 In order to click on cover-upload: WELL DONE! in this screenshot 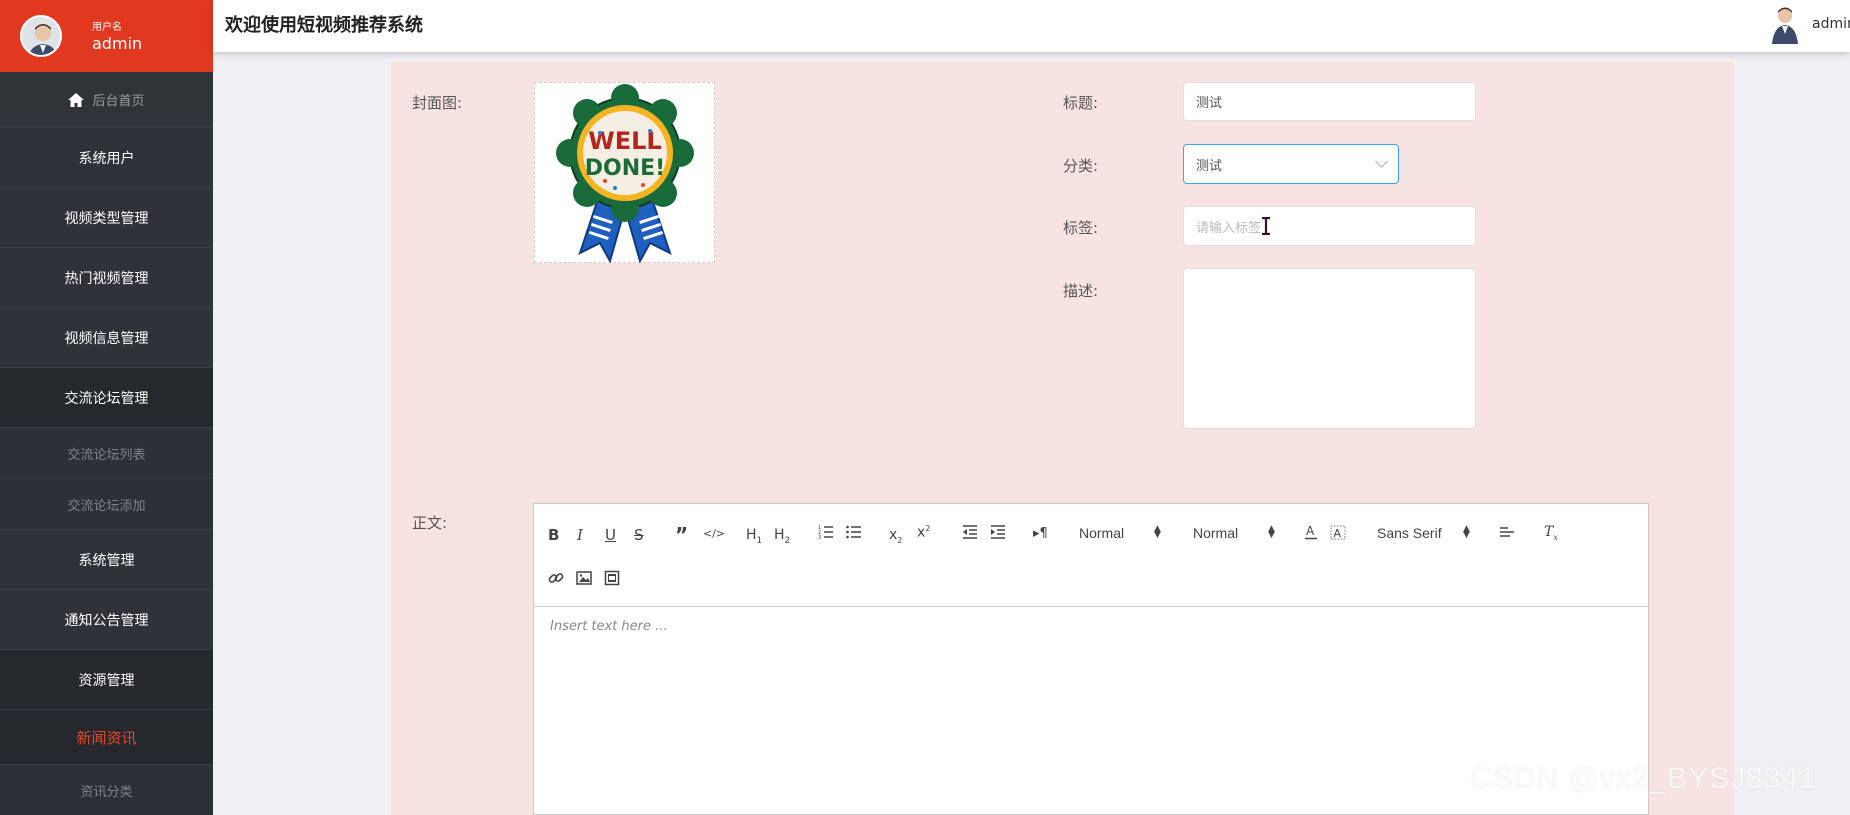, I will do `click(624, 172)`.